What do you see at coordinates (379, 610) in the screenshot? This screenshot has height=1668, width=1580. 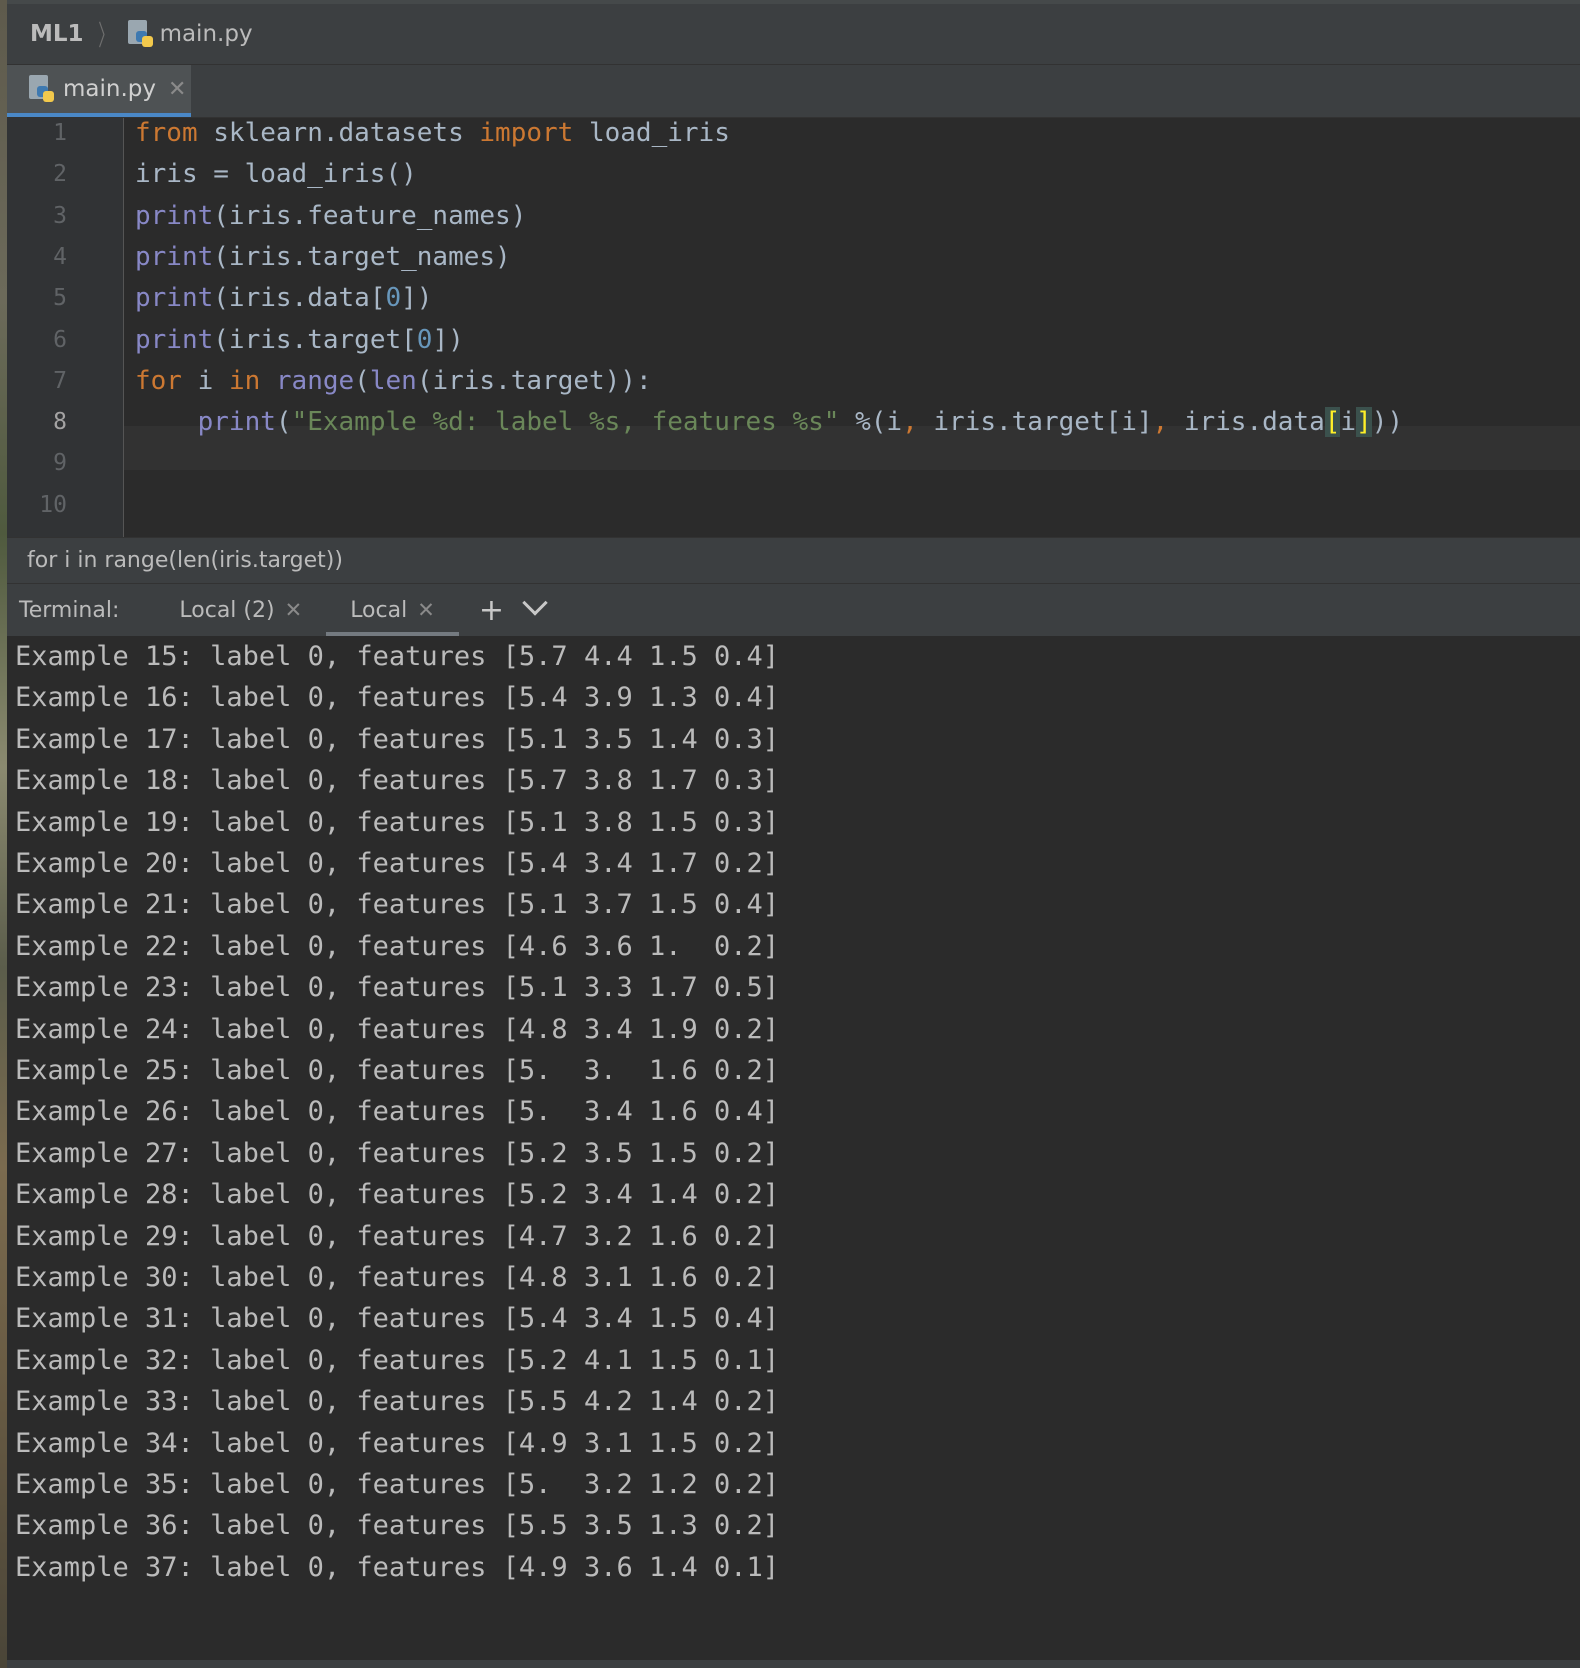 I see `terminal-tab-label: Local` at bounding box center [379, 610].